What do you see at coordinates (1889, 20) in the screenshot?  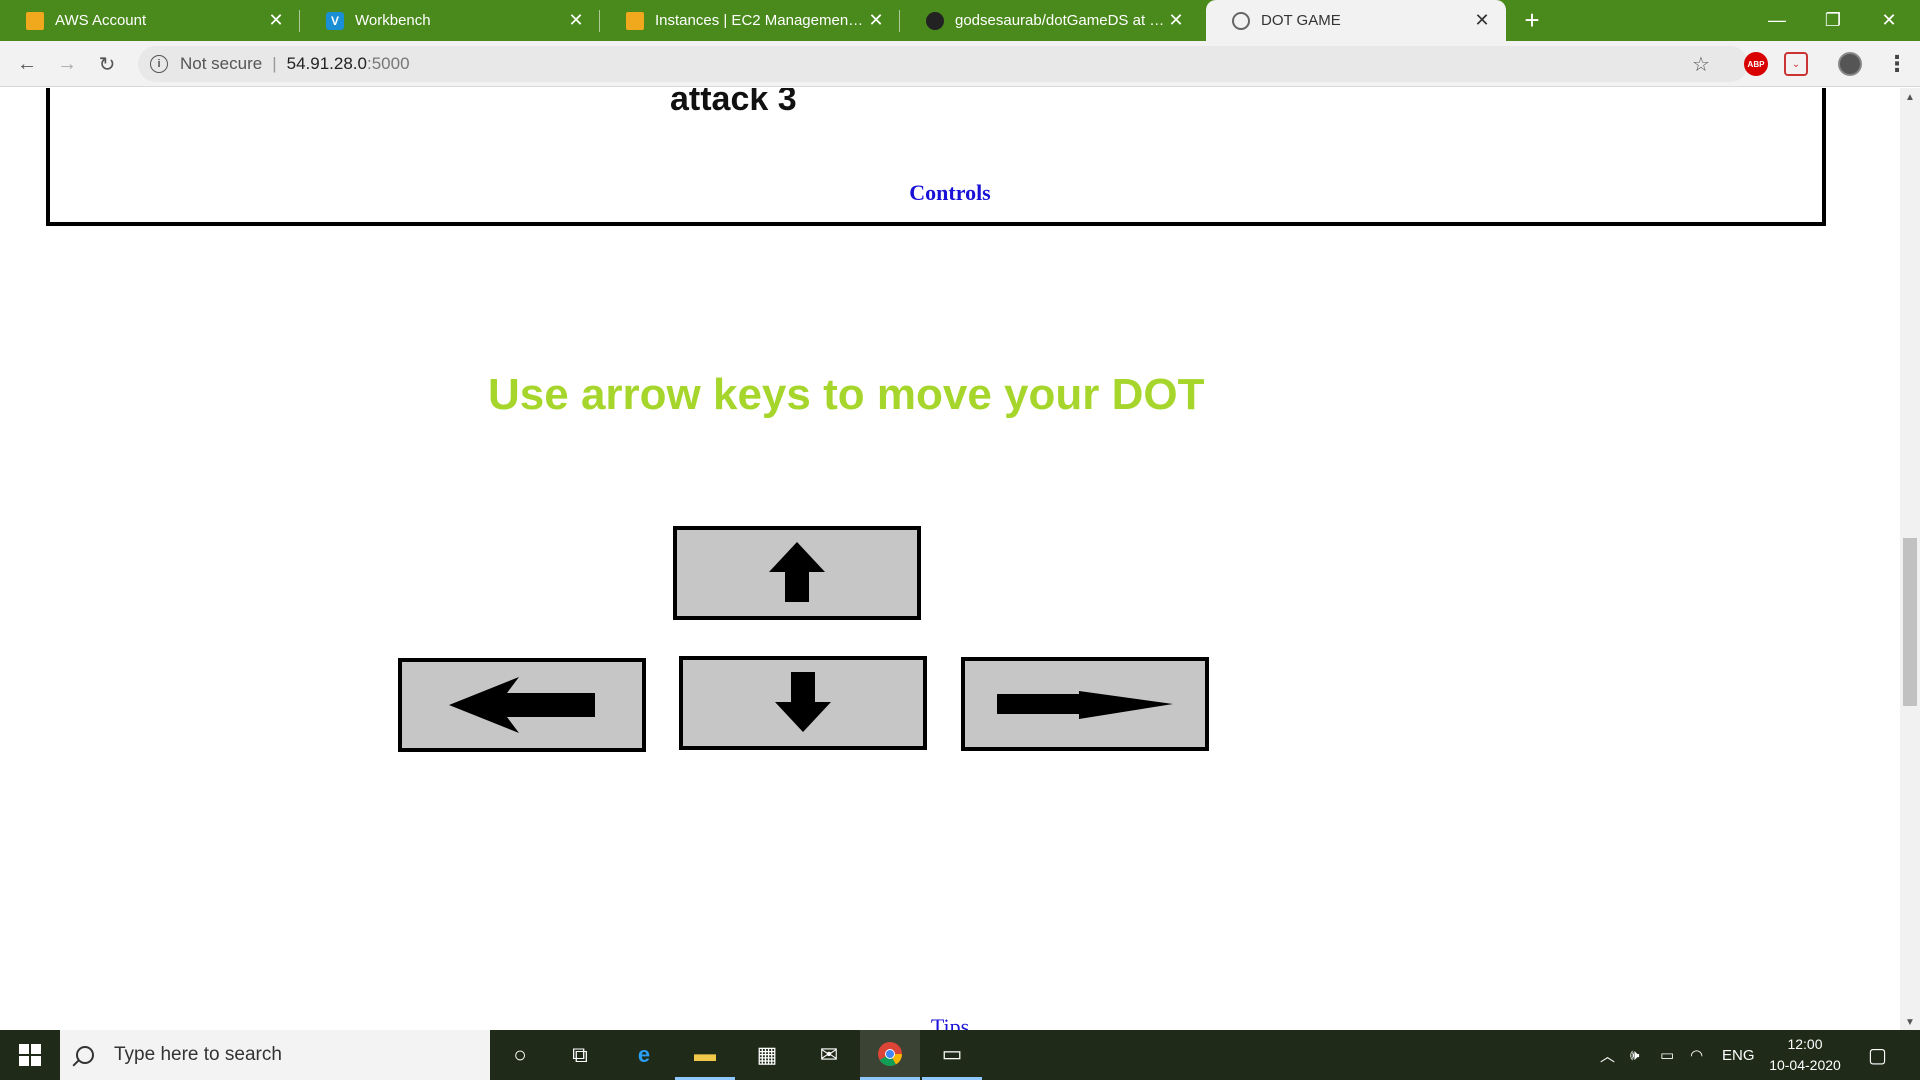 I see `window-close-button: ✕` at bounding box center [1889, 20].